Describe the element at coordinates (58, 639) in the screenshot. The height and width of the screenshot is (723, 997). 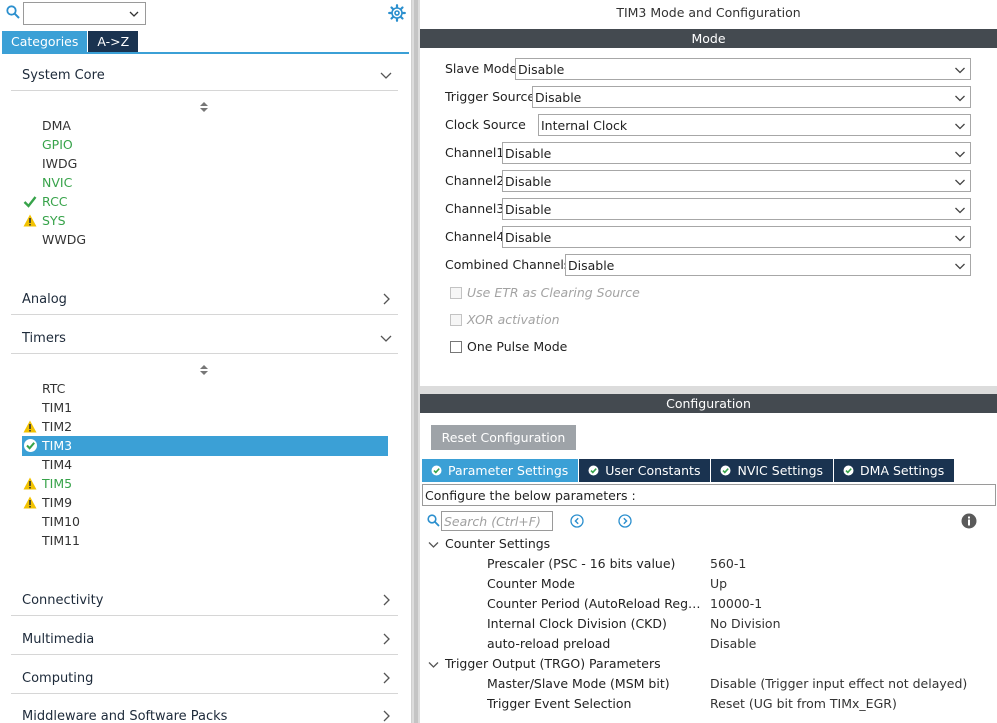
I see `section-label: Multimedia` at that location.